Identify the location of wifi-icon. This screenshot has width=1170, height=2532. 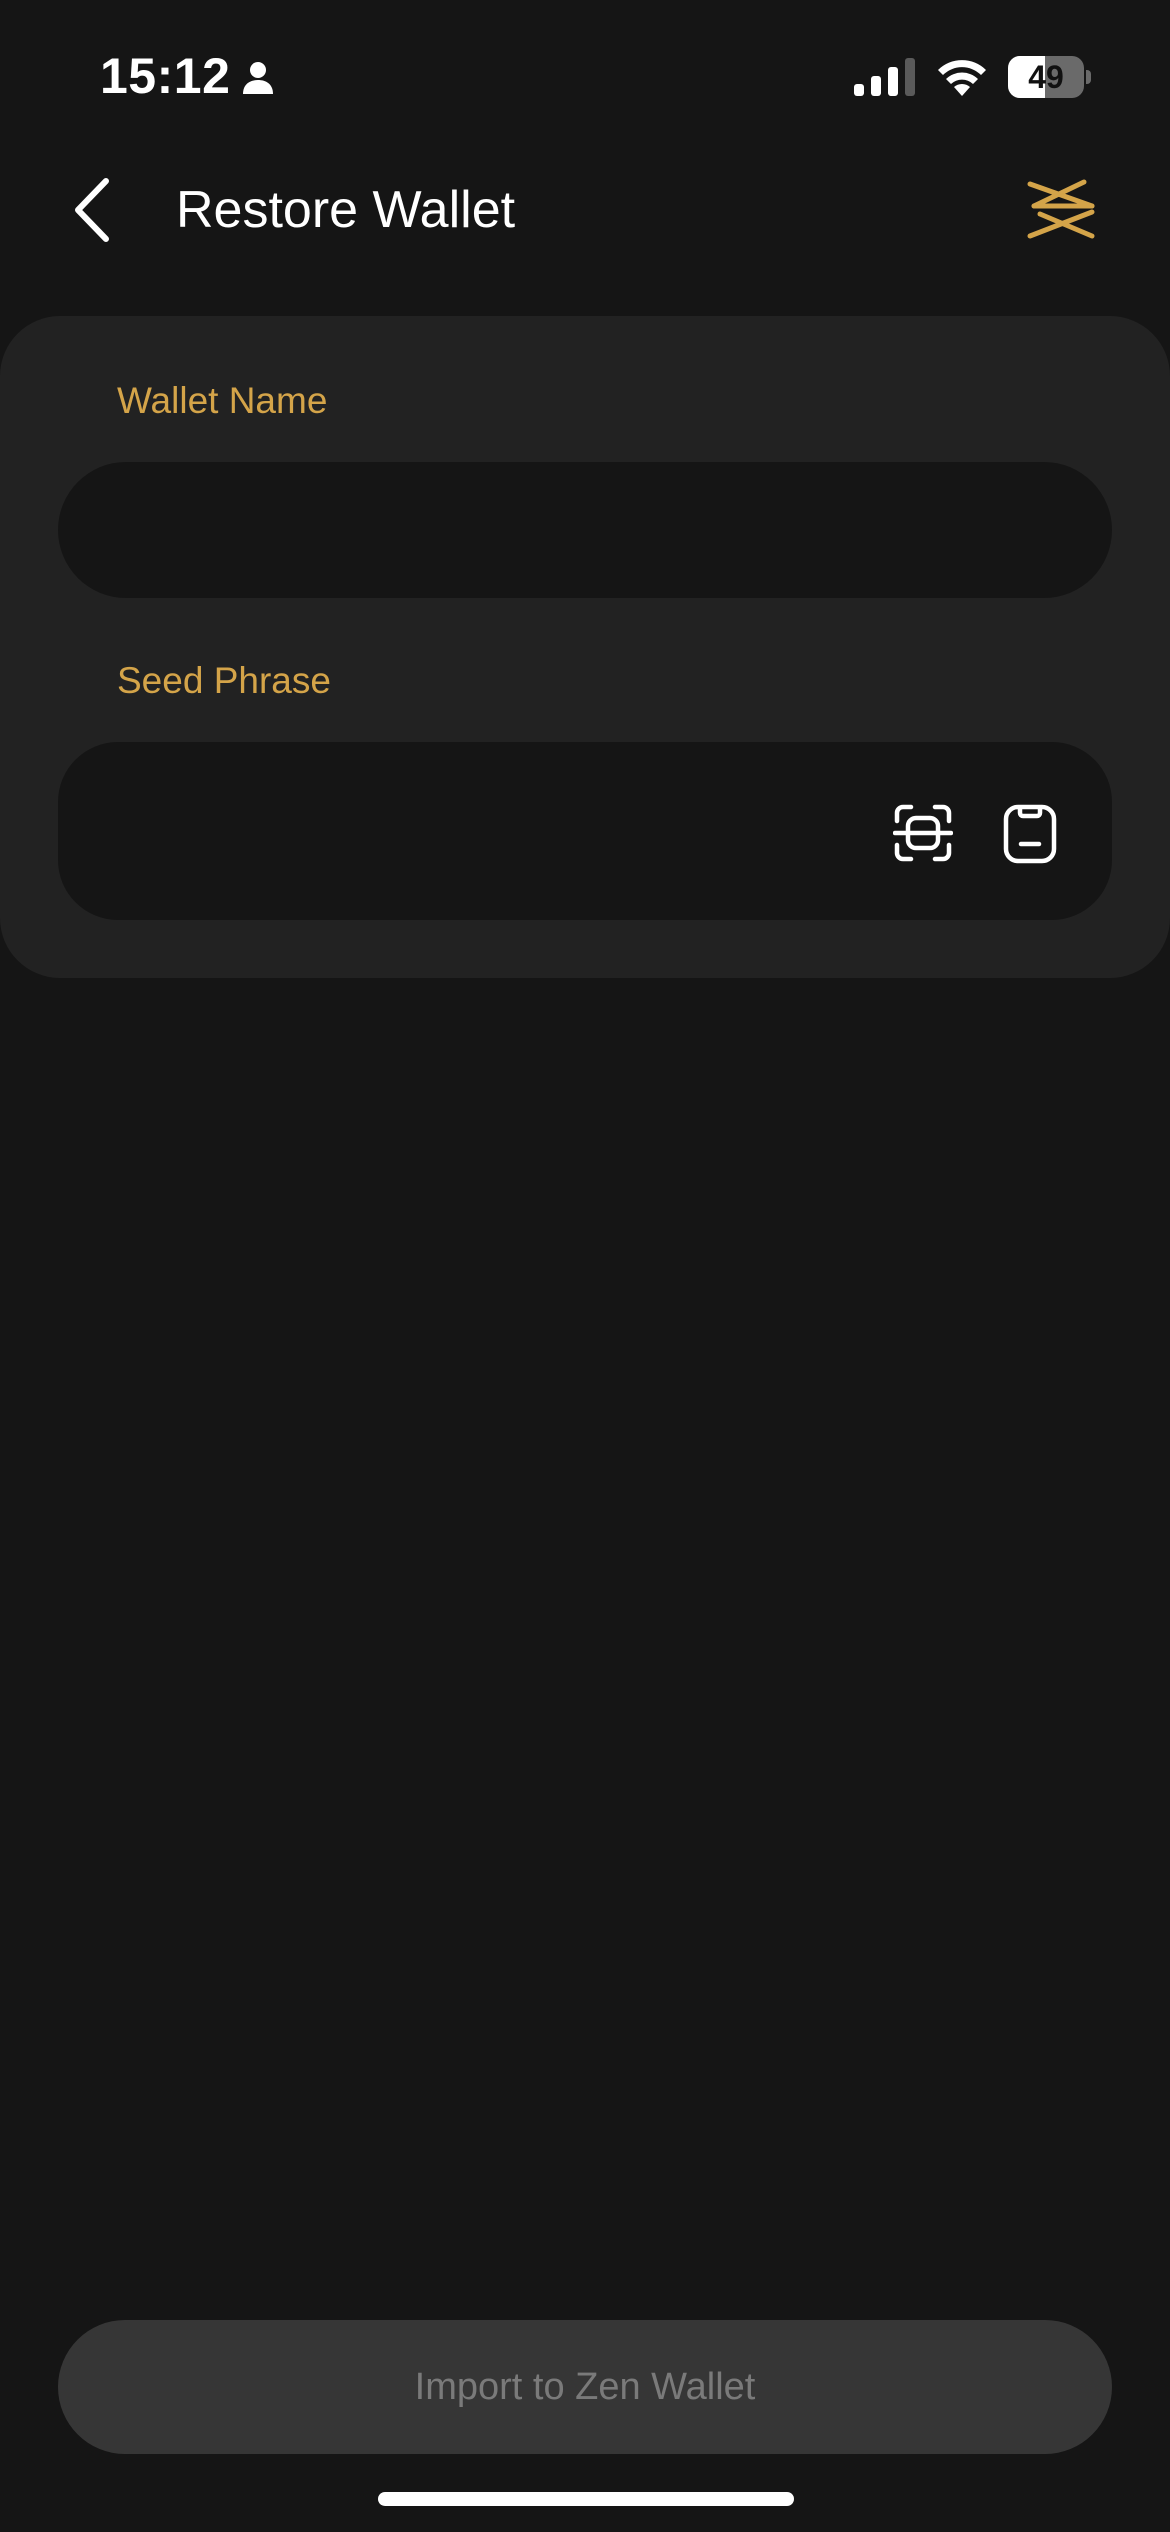
(962, 78).